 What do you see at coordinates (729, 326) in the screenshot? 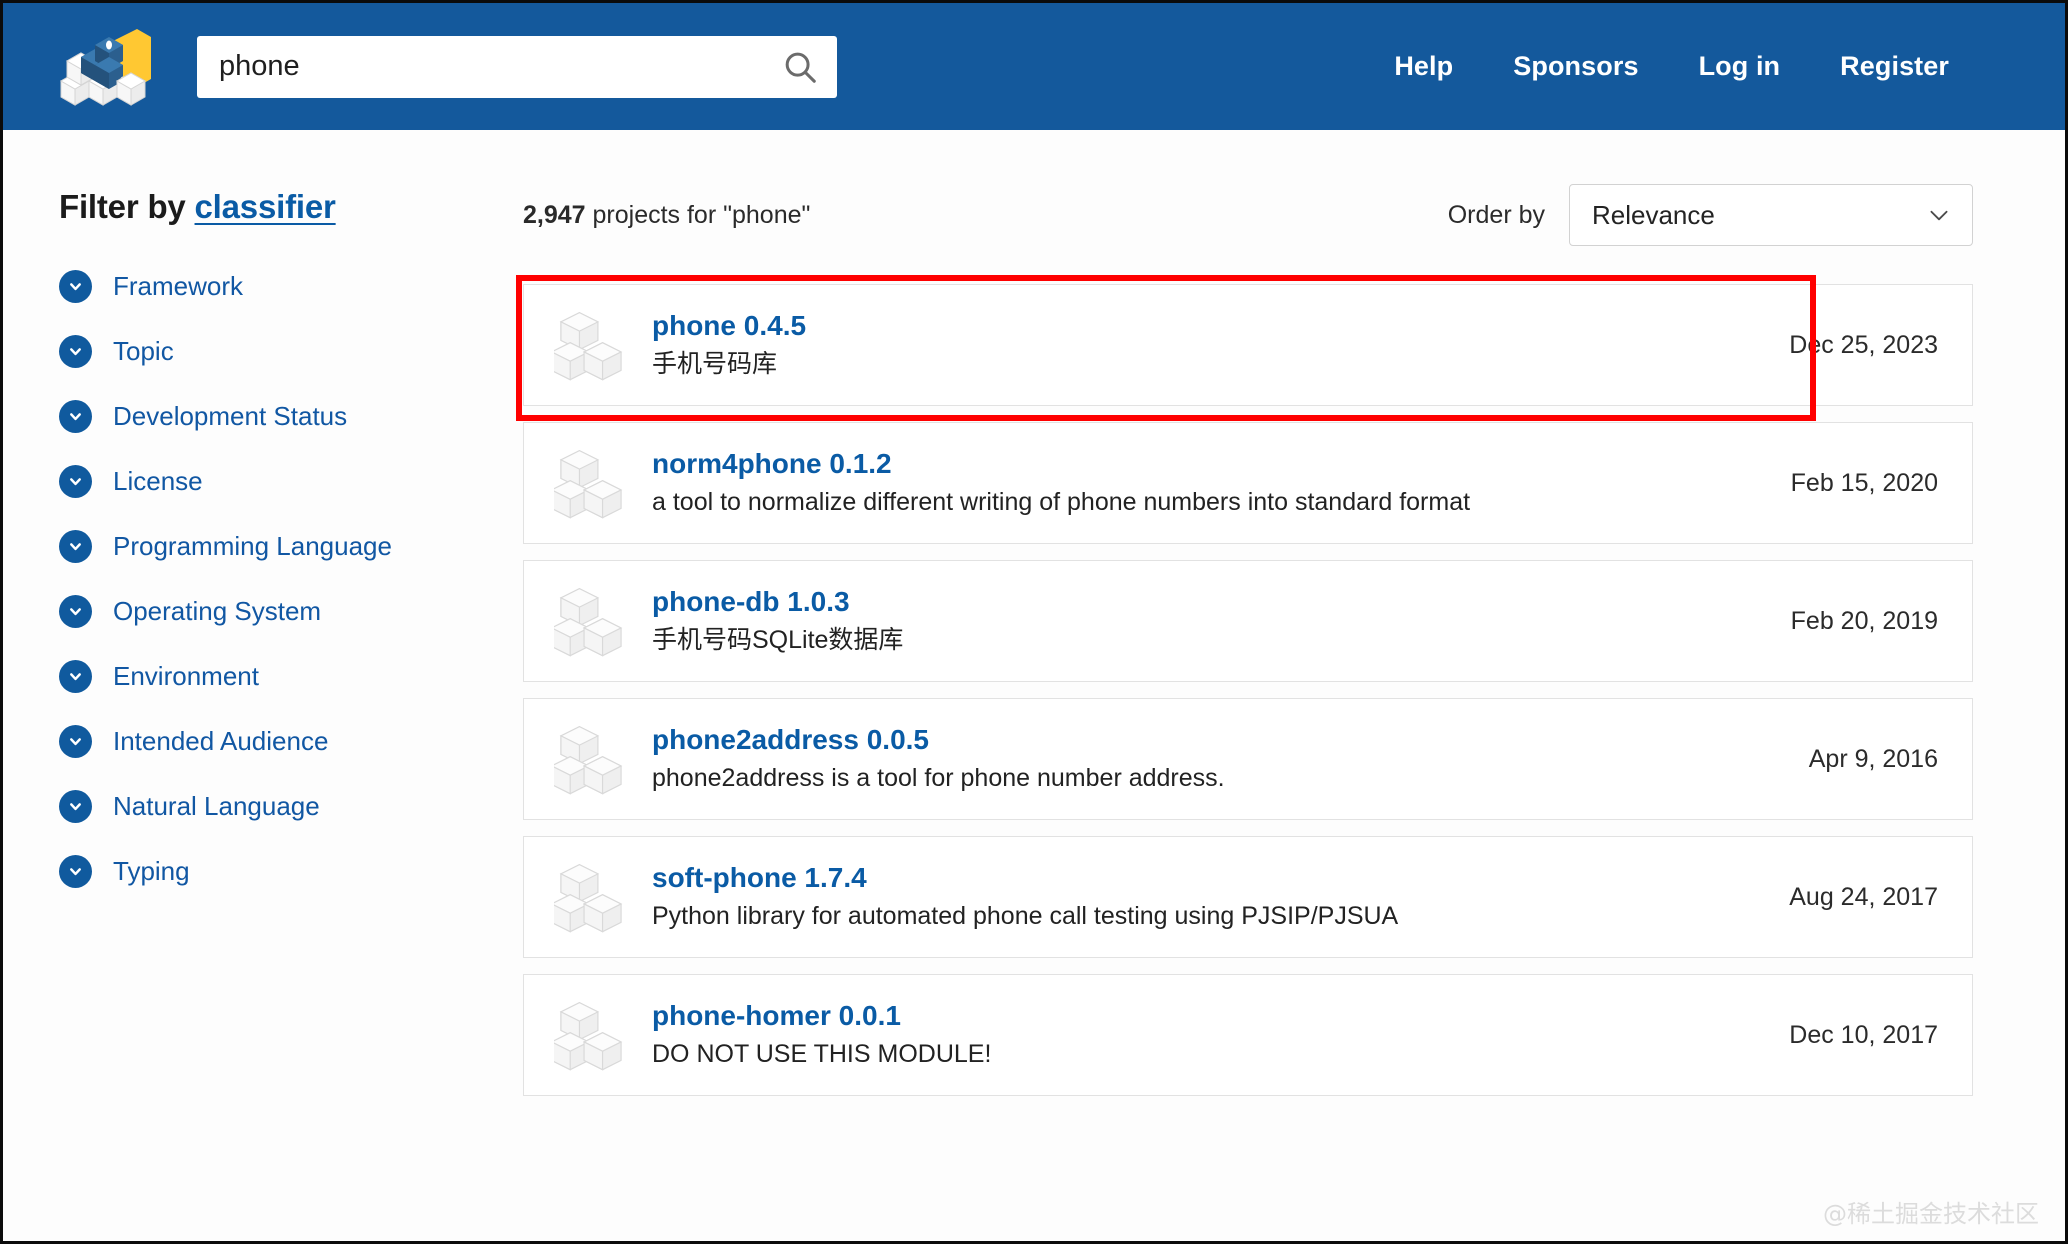
I see `project-name: phone 0.4.5` at bounding box center [729, 326].